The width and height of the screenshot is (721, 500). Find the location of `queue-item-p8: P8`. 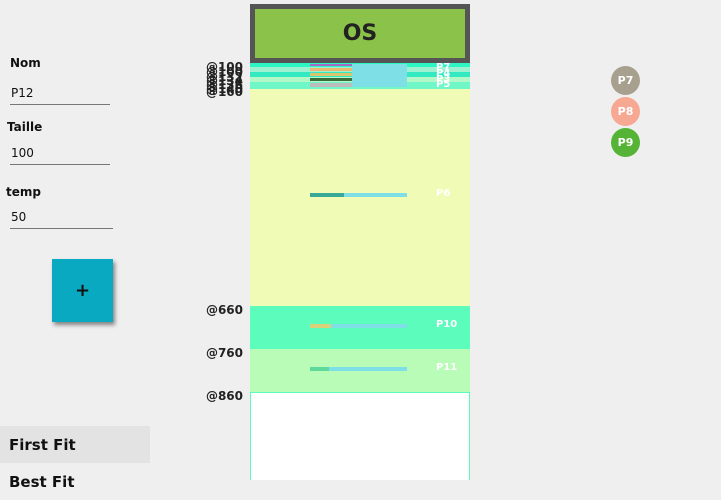

queue-item-p8: P8 is located at coordinates (625, 111).